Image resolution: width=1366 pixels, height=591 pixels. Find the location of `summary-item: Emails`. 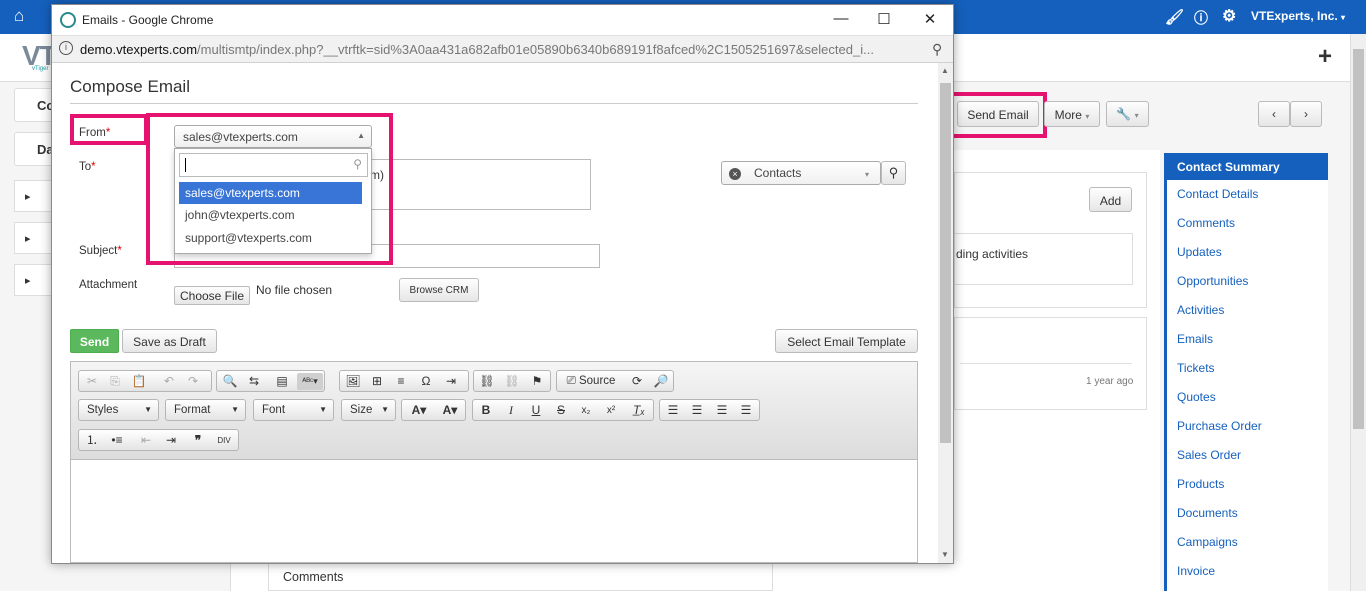

summary-item: Emails is located at coordinates (1247, 339).